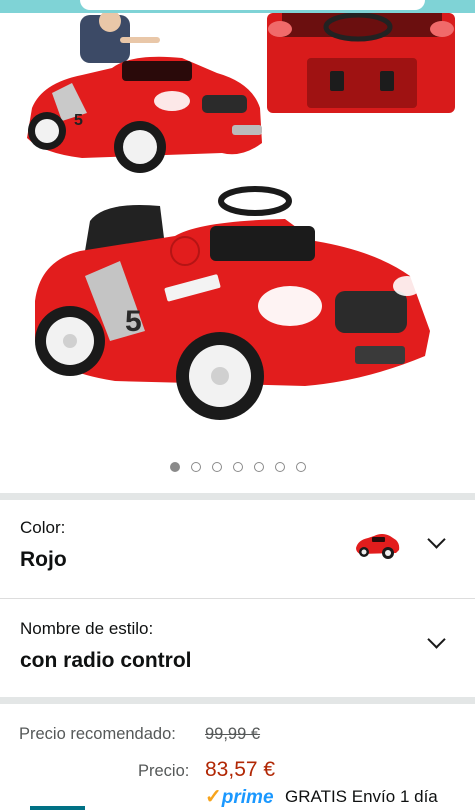 The width and height of the screenshot is (475, 810). Describe the element at coordinates (97, 734) in the screenshot. I see `recommended-price-label: Precio recomendado:` at that location.